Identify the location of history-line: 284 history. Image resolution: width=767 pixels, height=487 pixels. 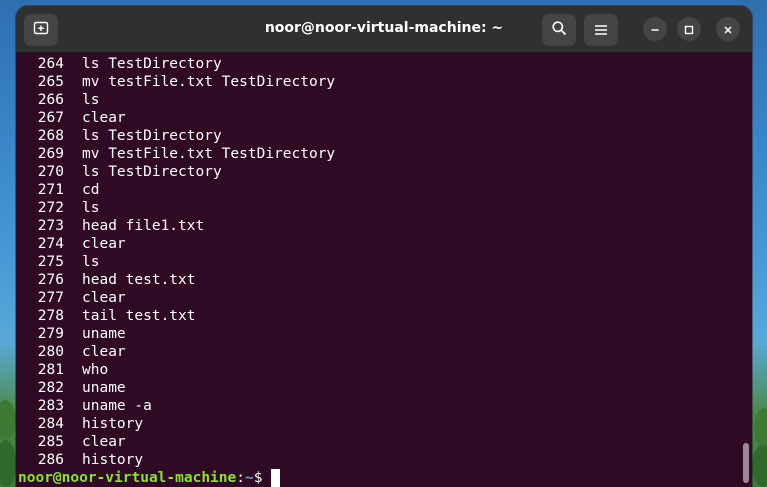
(176, 424).